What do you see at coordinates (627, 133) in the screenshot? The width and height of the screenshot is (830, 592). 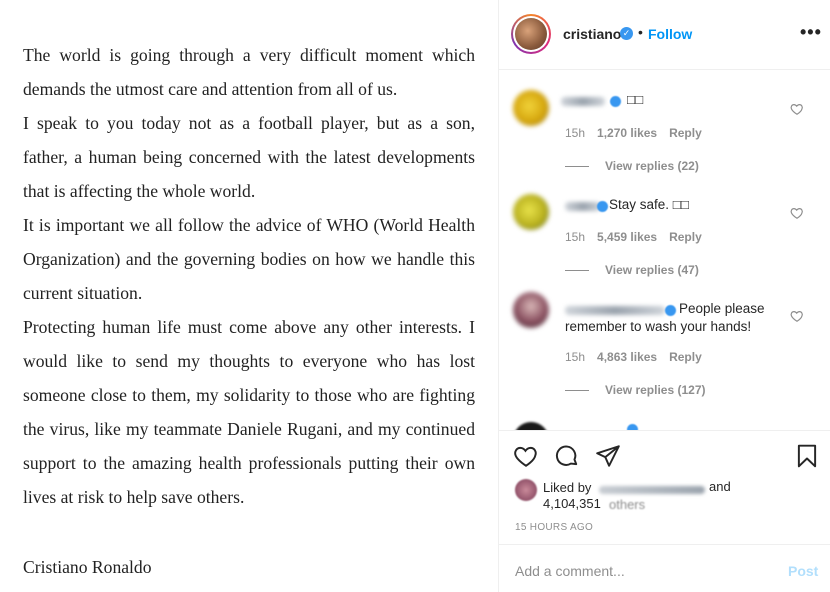 I see `comment-likes: 1,270 likes` at bounding box center [627, 133].